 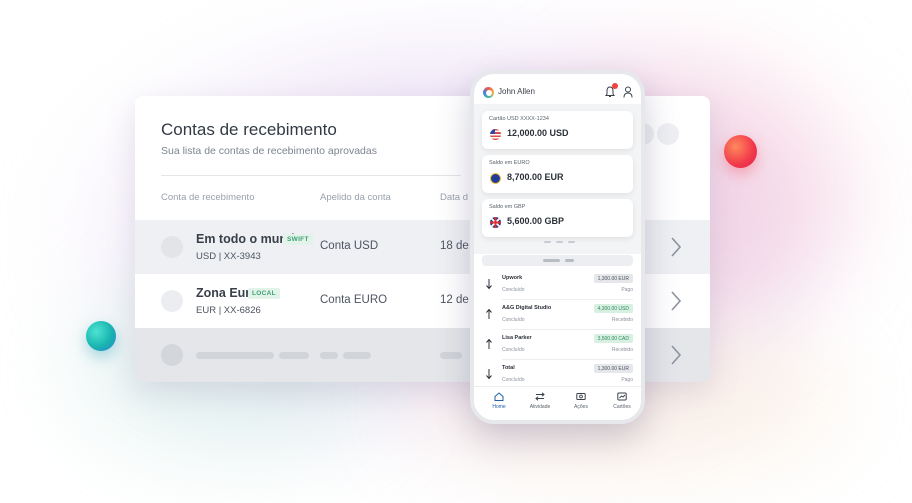 I want to click on status-badge: LOCAL, so click(x=264, y=293).